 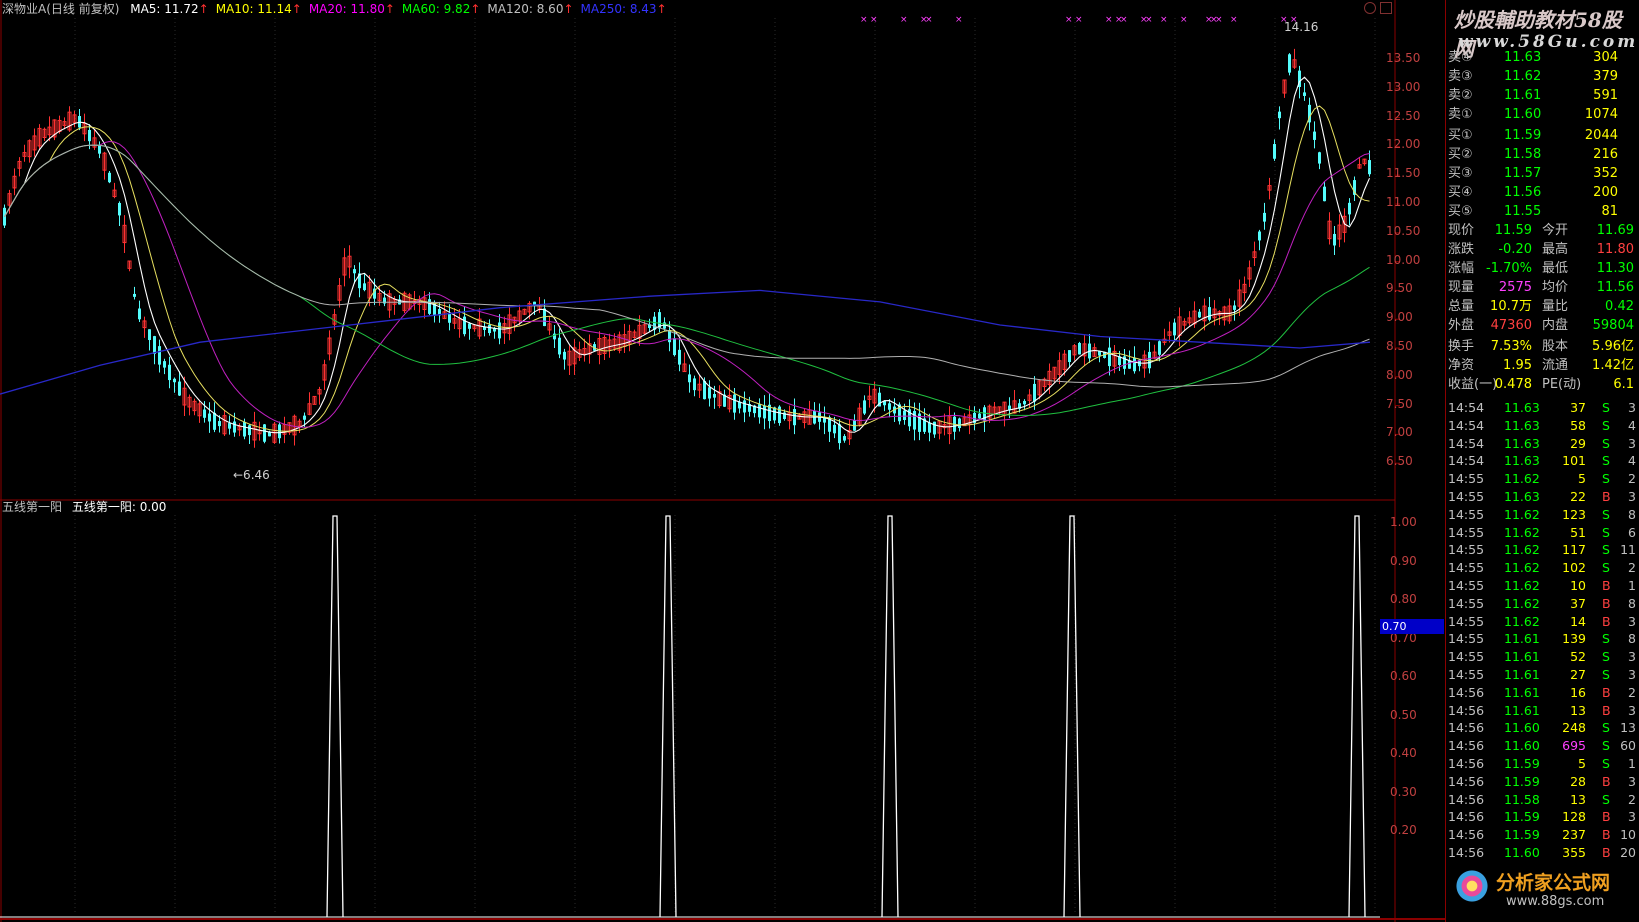 What do you see at coordinates (1574, 817) in the screenshot?
I see `tick-volume: 128` at bounding box center [1574, 817].